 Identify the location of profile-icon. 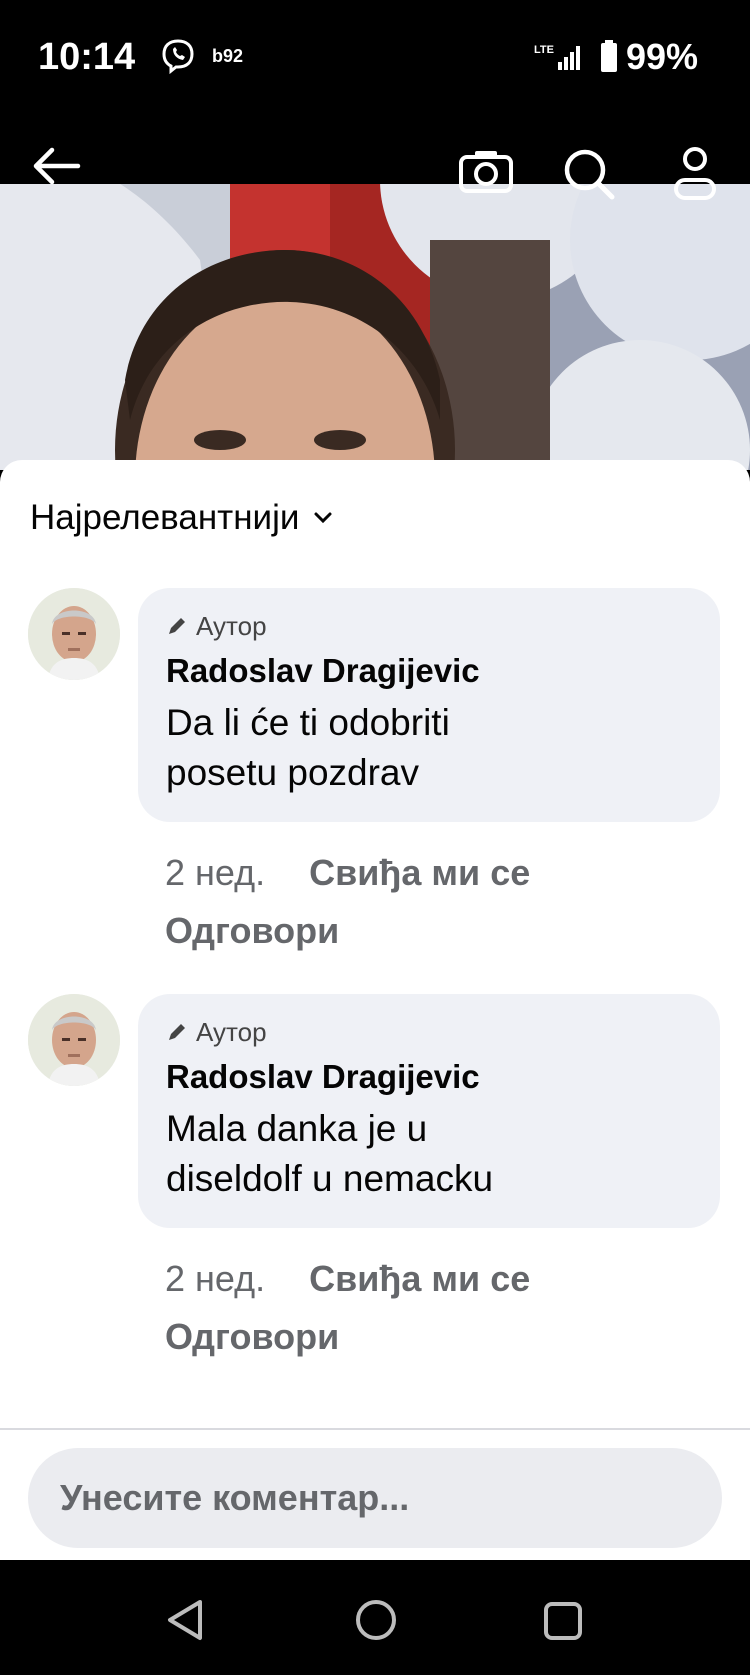
(695, 174).